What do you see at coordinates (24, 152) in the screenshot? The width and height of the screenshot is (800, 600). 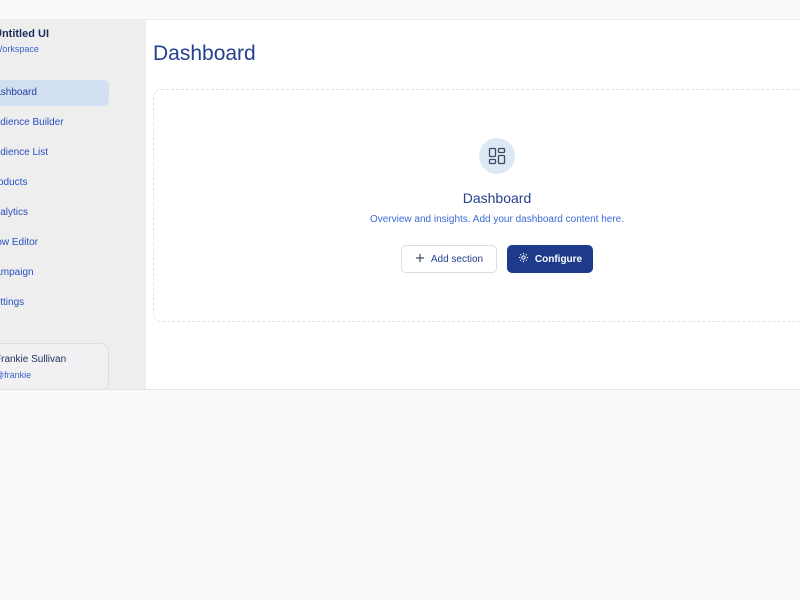 I see `sidebar-item-label: Audience List` at bounding box center [24, 152].